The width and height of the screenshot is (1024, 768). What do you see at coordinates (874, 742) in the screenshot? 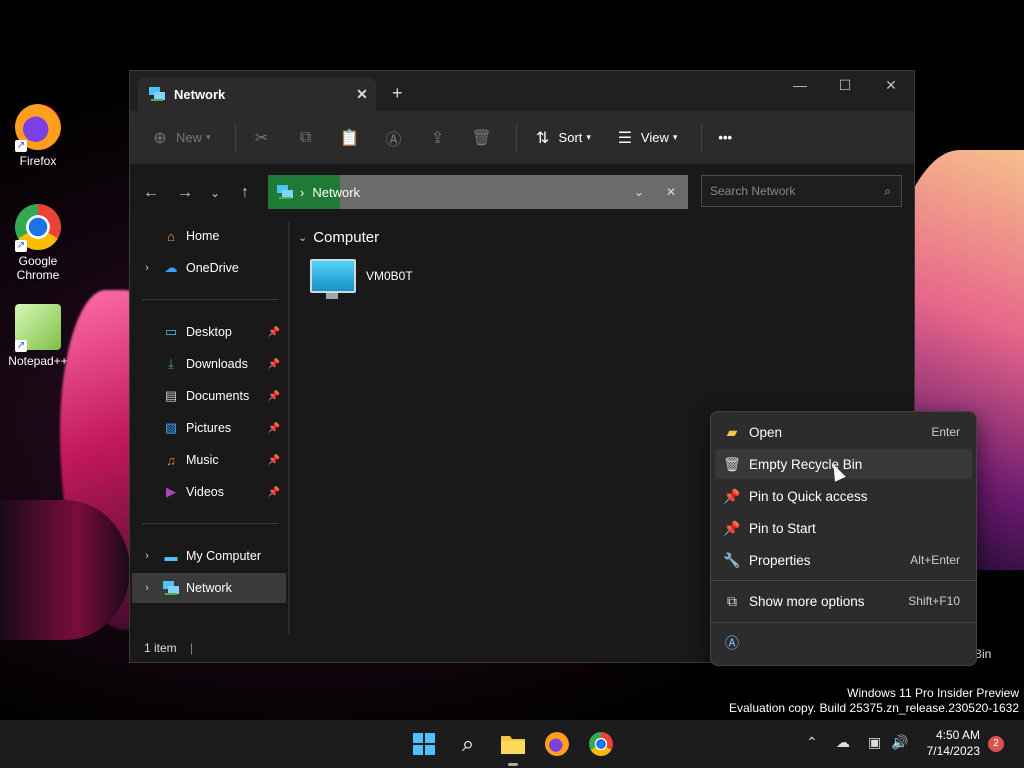
I see `network-status-icon: ▣` at bounding box center [874, 742].